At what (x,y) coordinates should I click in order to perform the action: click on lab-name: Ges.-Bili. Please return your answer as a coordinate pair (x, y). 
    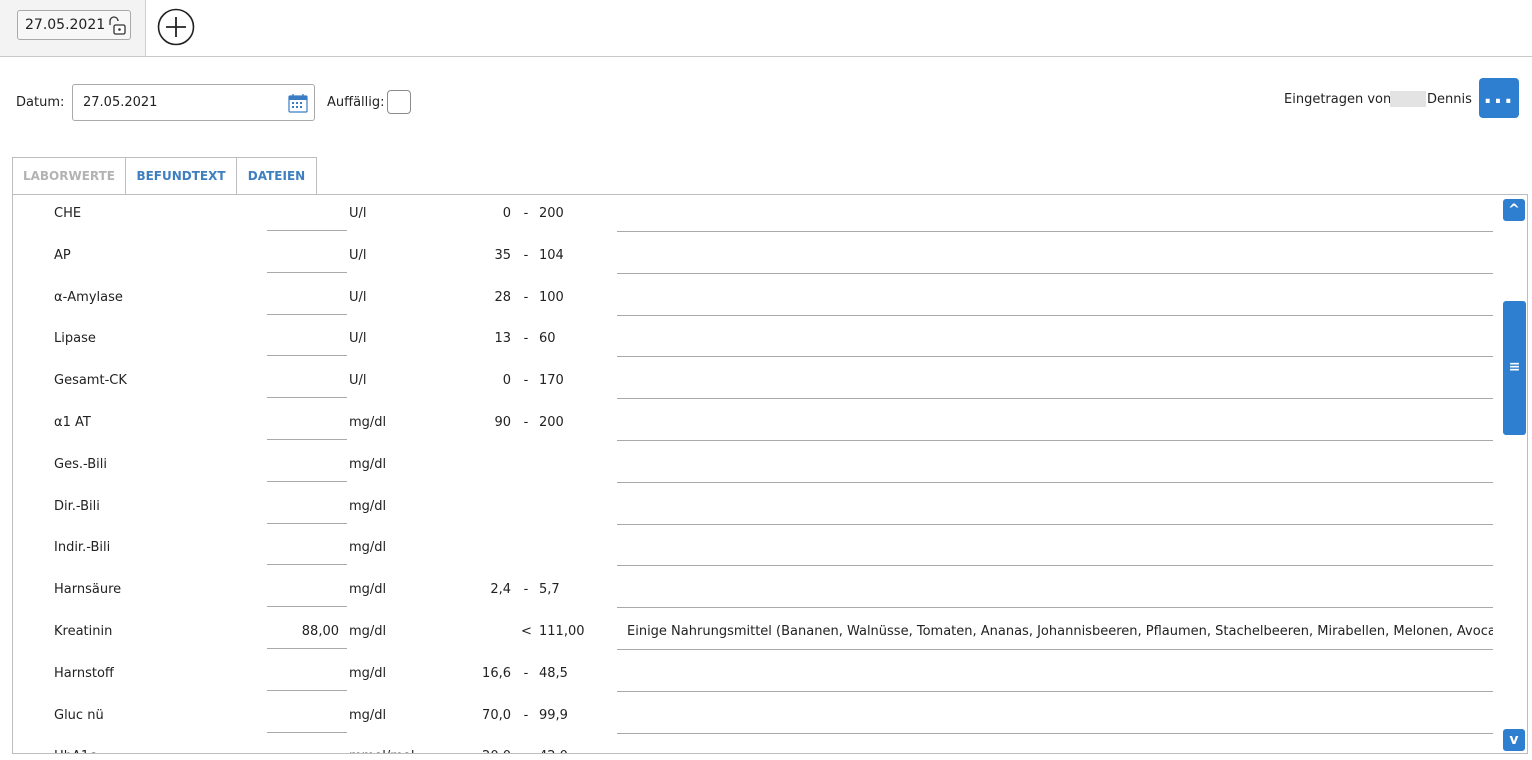
    Looking at the image, I should click on (80, 464).